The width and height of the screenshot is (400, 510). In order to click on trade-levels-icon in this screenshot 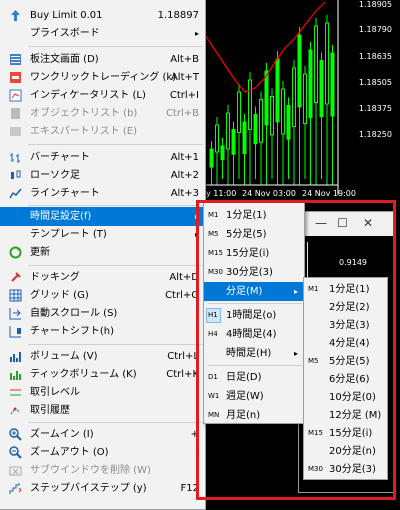, I will do `click(15, 392)`.